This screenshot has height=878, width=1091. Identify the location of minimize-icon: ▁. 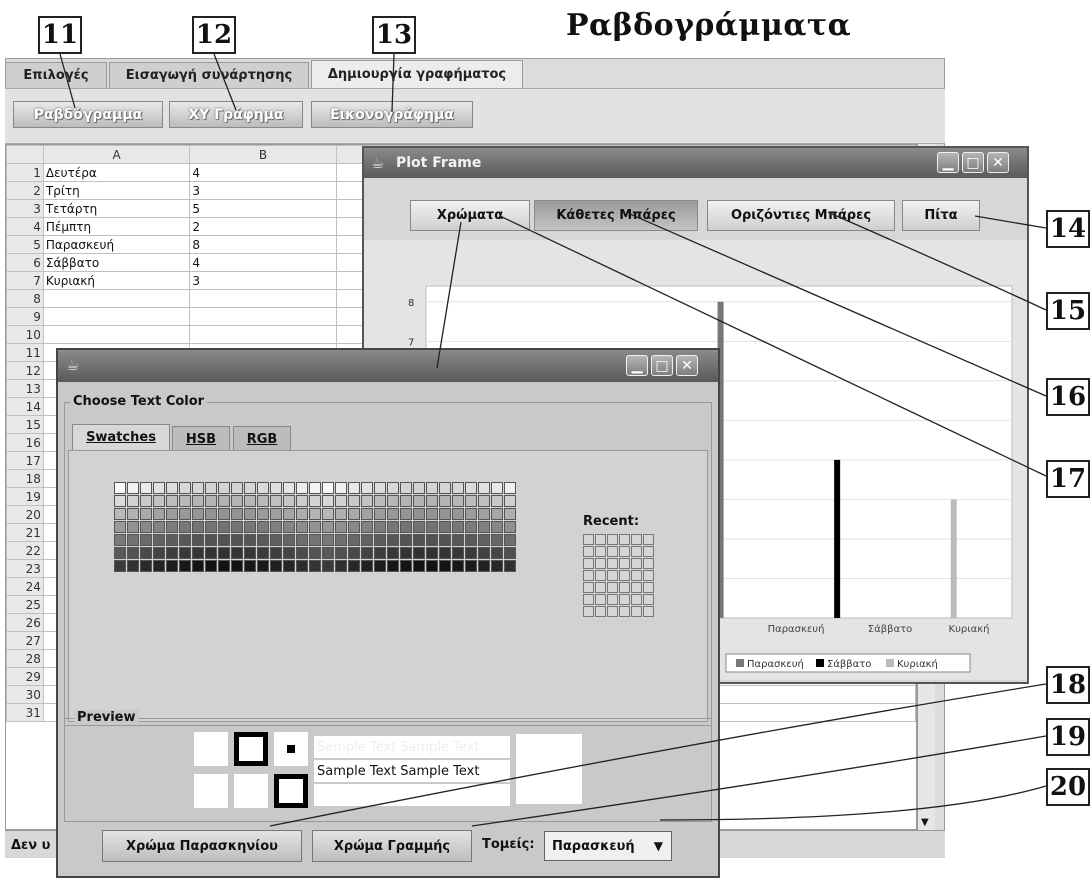
(637, 365).